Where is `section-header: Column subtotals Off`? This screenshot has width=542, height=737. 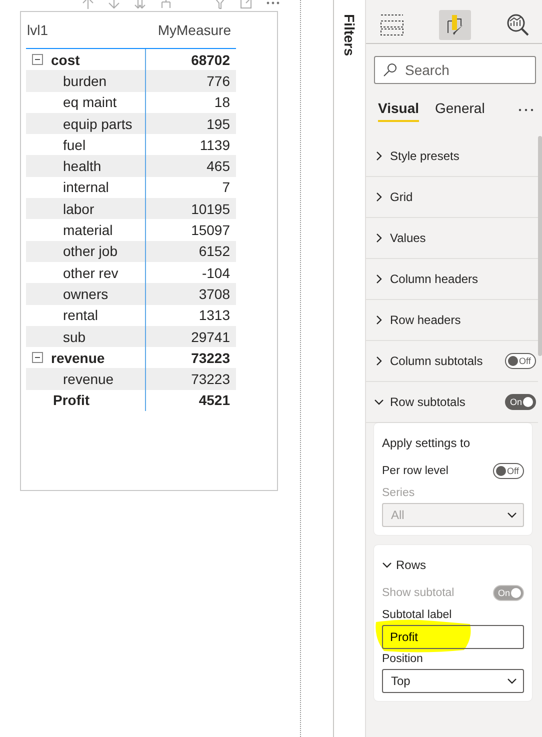
section-header: Column subtotals Off is located at coordinates (452, 361).